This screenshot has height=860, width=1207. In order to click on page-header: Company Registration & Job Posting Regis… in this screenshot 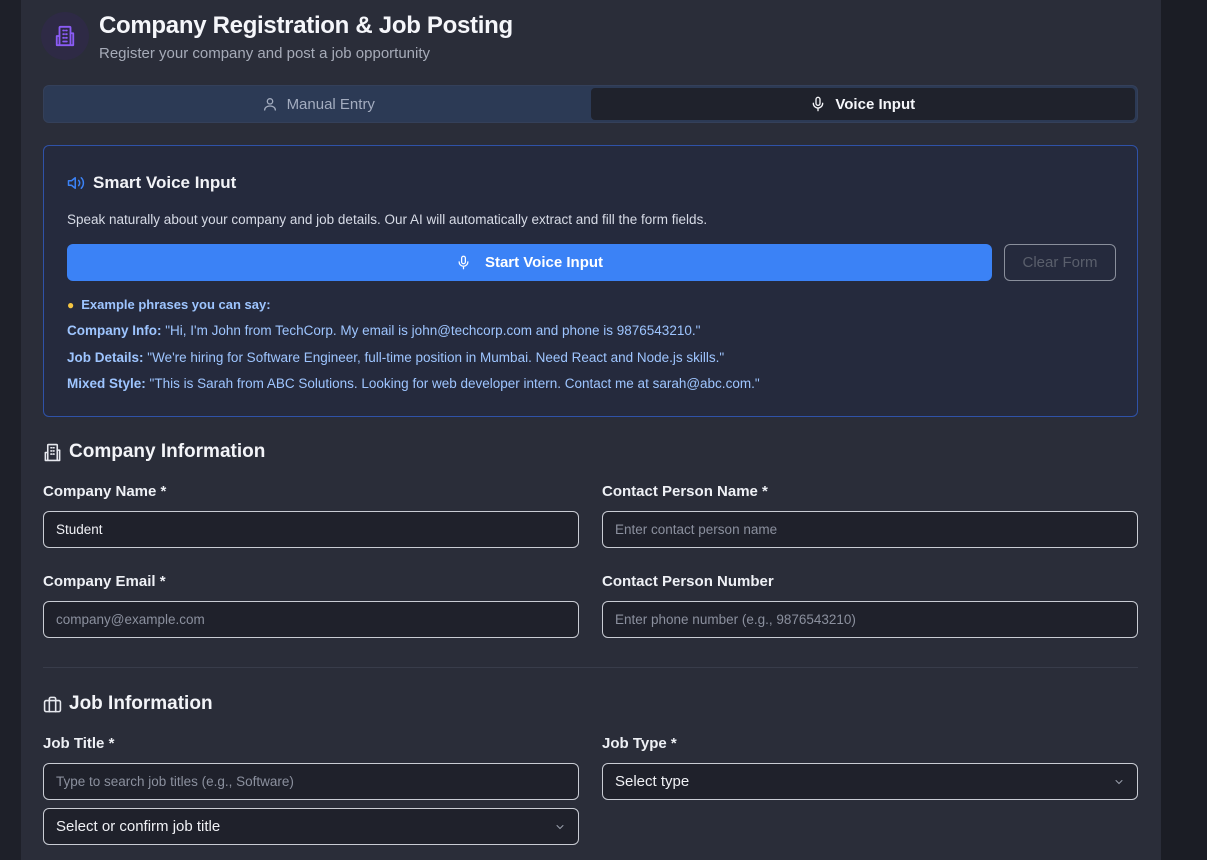, I will do `click(277, 36)`.